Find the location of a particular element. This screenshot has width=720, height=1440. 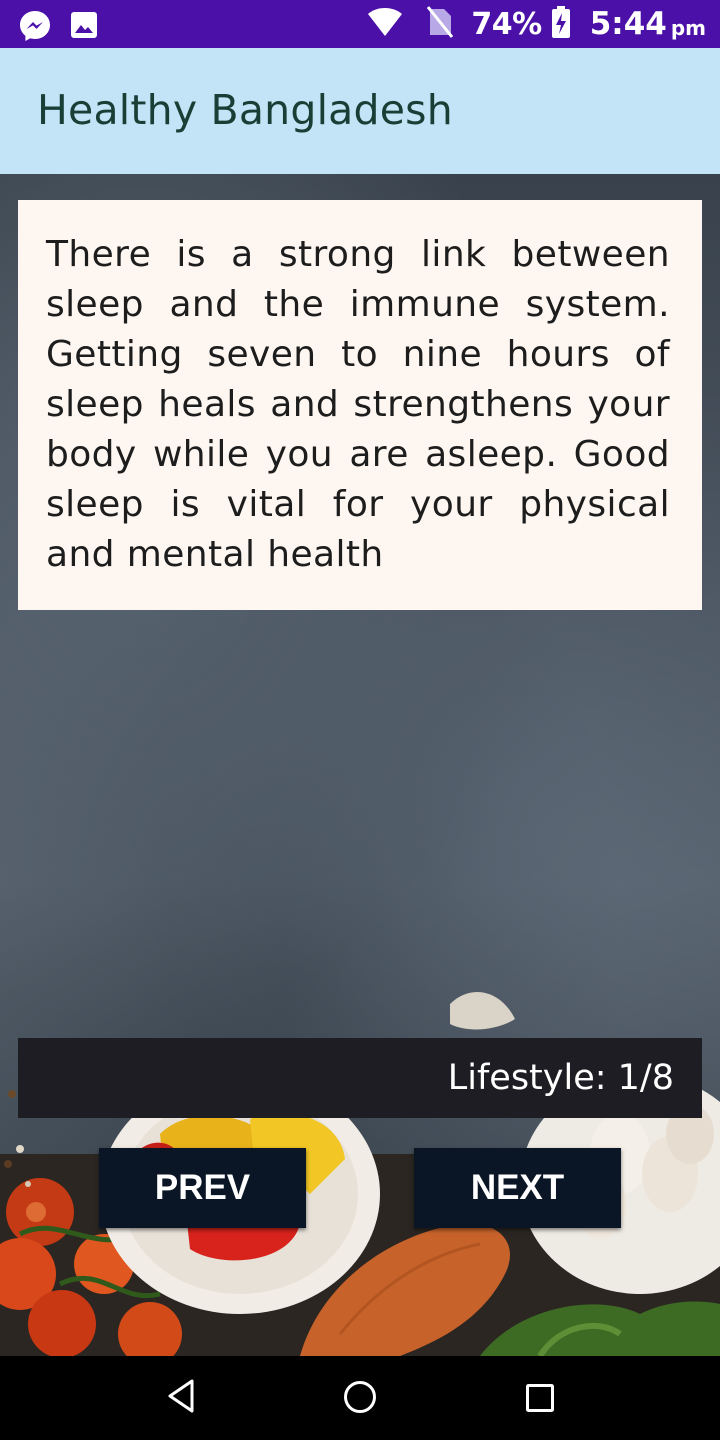

clock-ampm: pm is located at coordinates (688, 28).